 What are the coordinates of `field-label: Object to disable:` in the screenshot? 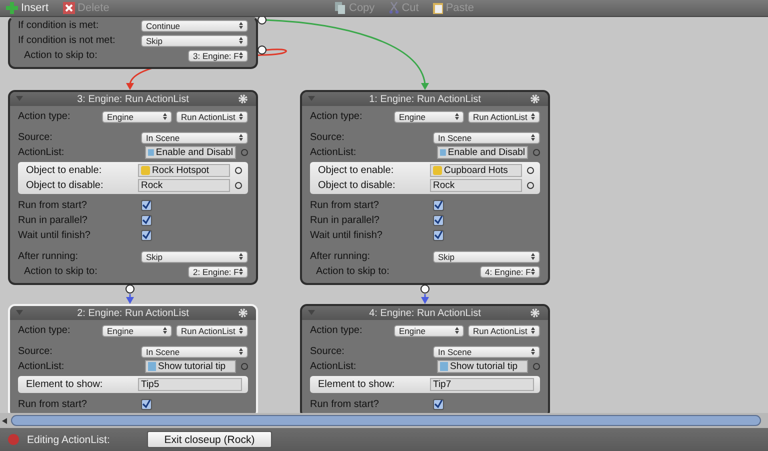 It's located at (357, 185).